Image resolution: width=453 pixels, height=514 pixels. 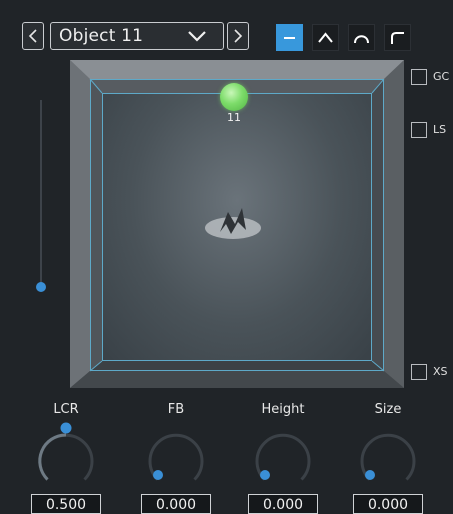 I want to click on ls-checkbox, so click(x=419, y=130).